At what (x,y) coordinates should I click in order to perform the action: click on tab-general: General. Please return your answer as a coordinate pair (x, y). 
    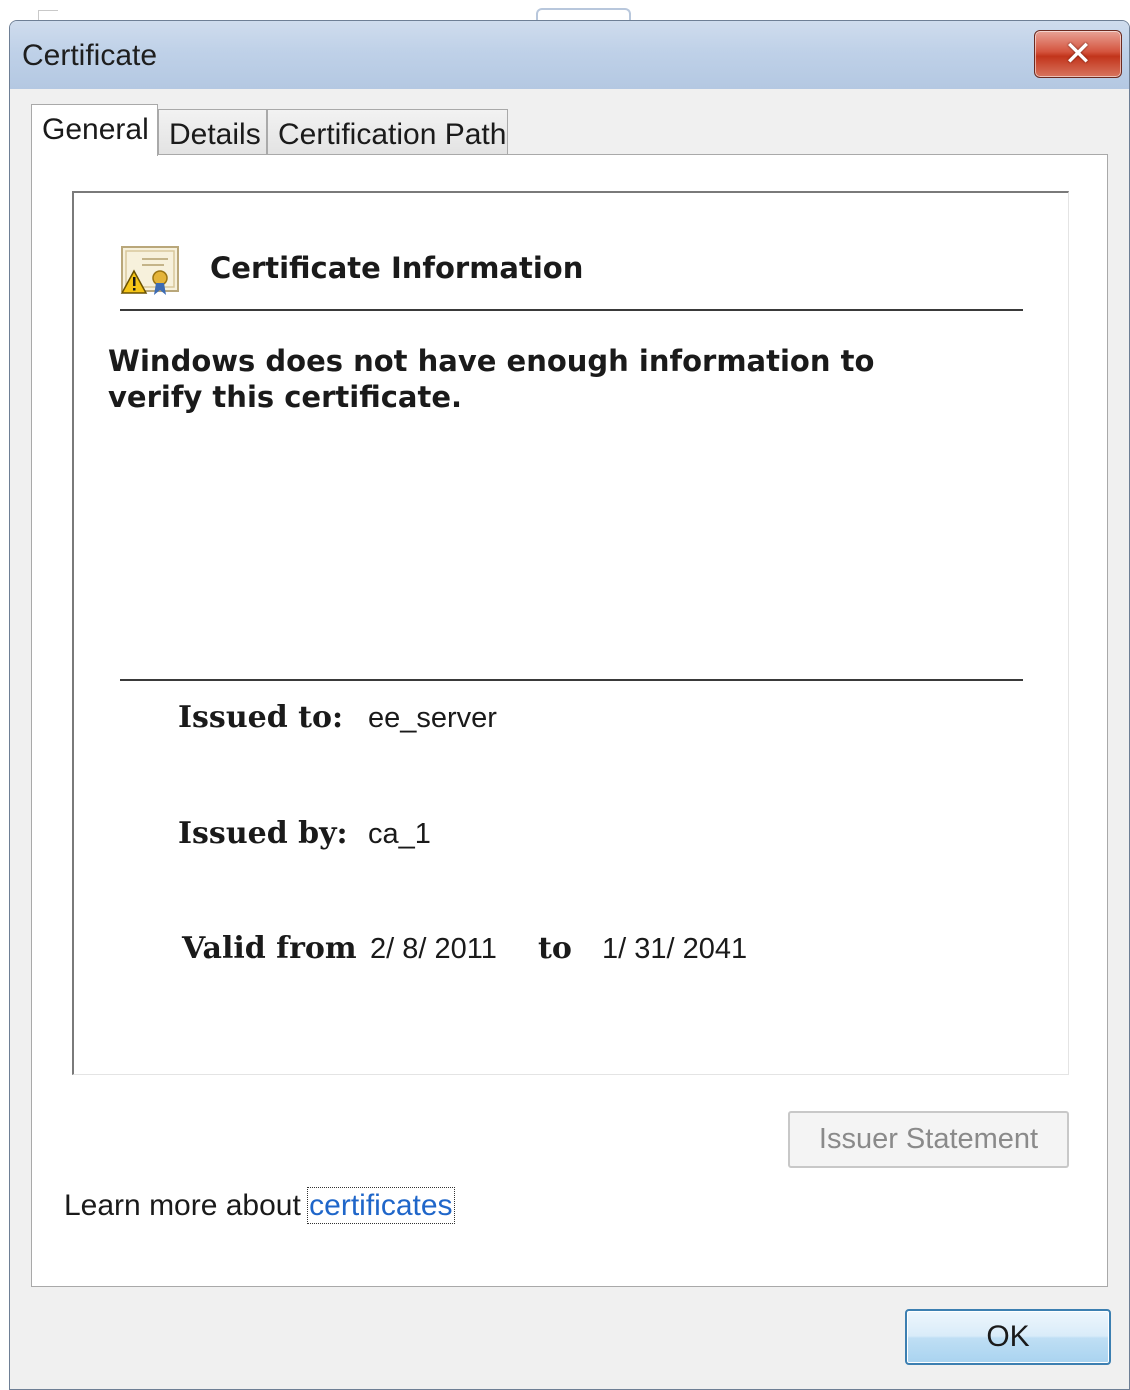
    Looking at the image, I should click on (94, 130).